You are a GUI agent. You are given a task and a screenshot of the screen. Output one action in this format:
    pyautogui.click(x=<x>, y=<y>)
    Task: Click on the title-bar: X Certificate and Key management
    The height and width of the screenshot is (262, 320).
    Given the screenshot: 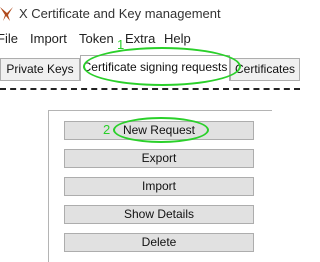 What is the action you would take?
    pyautogui.click(x=150, y=13)
    